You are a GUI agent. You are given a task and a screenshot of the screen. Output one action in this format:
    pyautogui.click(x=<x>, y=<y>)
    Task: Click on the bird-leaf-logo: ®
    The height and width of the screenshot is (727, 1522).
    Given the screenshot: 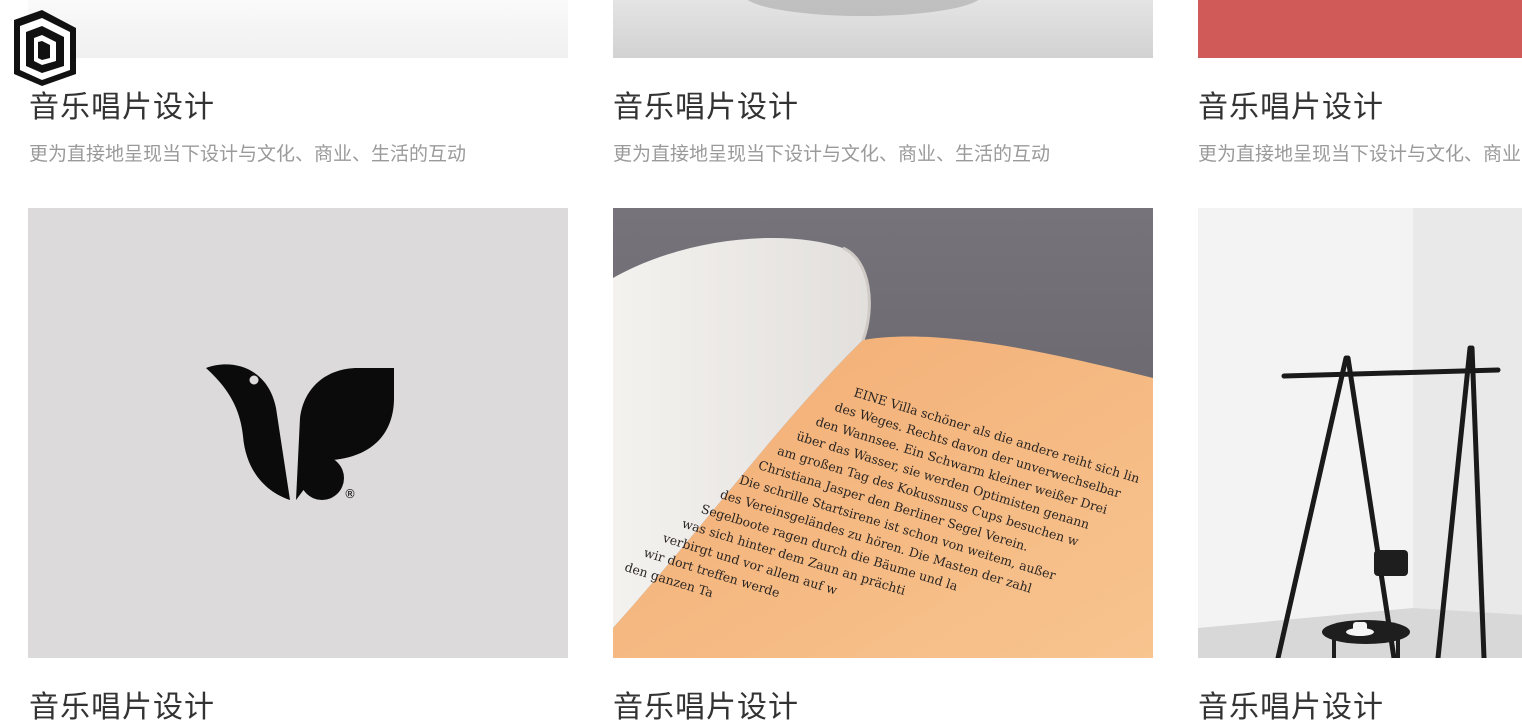 What is the action you would take?
    pyautogui.click(x=300, y=432)
    